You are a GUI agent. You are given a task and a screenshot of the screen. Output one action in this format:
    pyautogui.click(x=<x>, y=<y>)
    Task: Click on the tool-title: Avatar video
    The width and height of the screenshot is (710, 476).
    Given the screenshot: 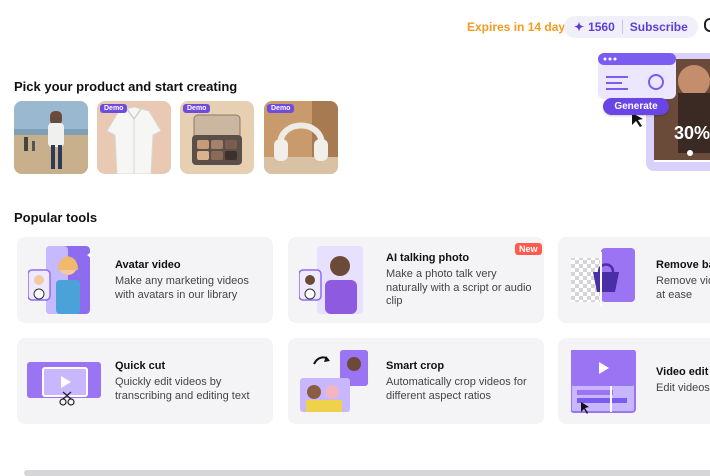 What is the action you would take?
    pyautogui.click(x=148, y=265)
    